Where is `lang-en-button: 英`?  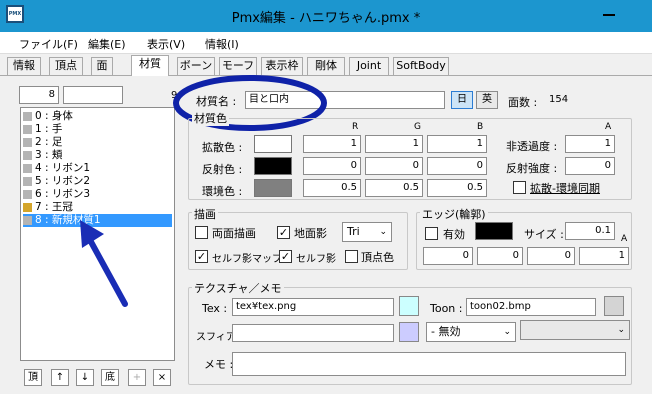
lang-en-button: 英 is located at coordinates (487, 100).